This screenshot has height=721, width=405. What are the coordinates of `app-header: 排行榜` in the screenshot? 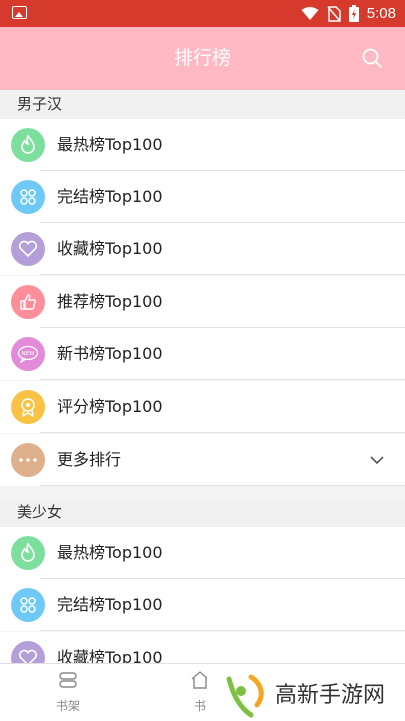 It's located at (202, 58).